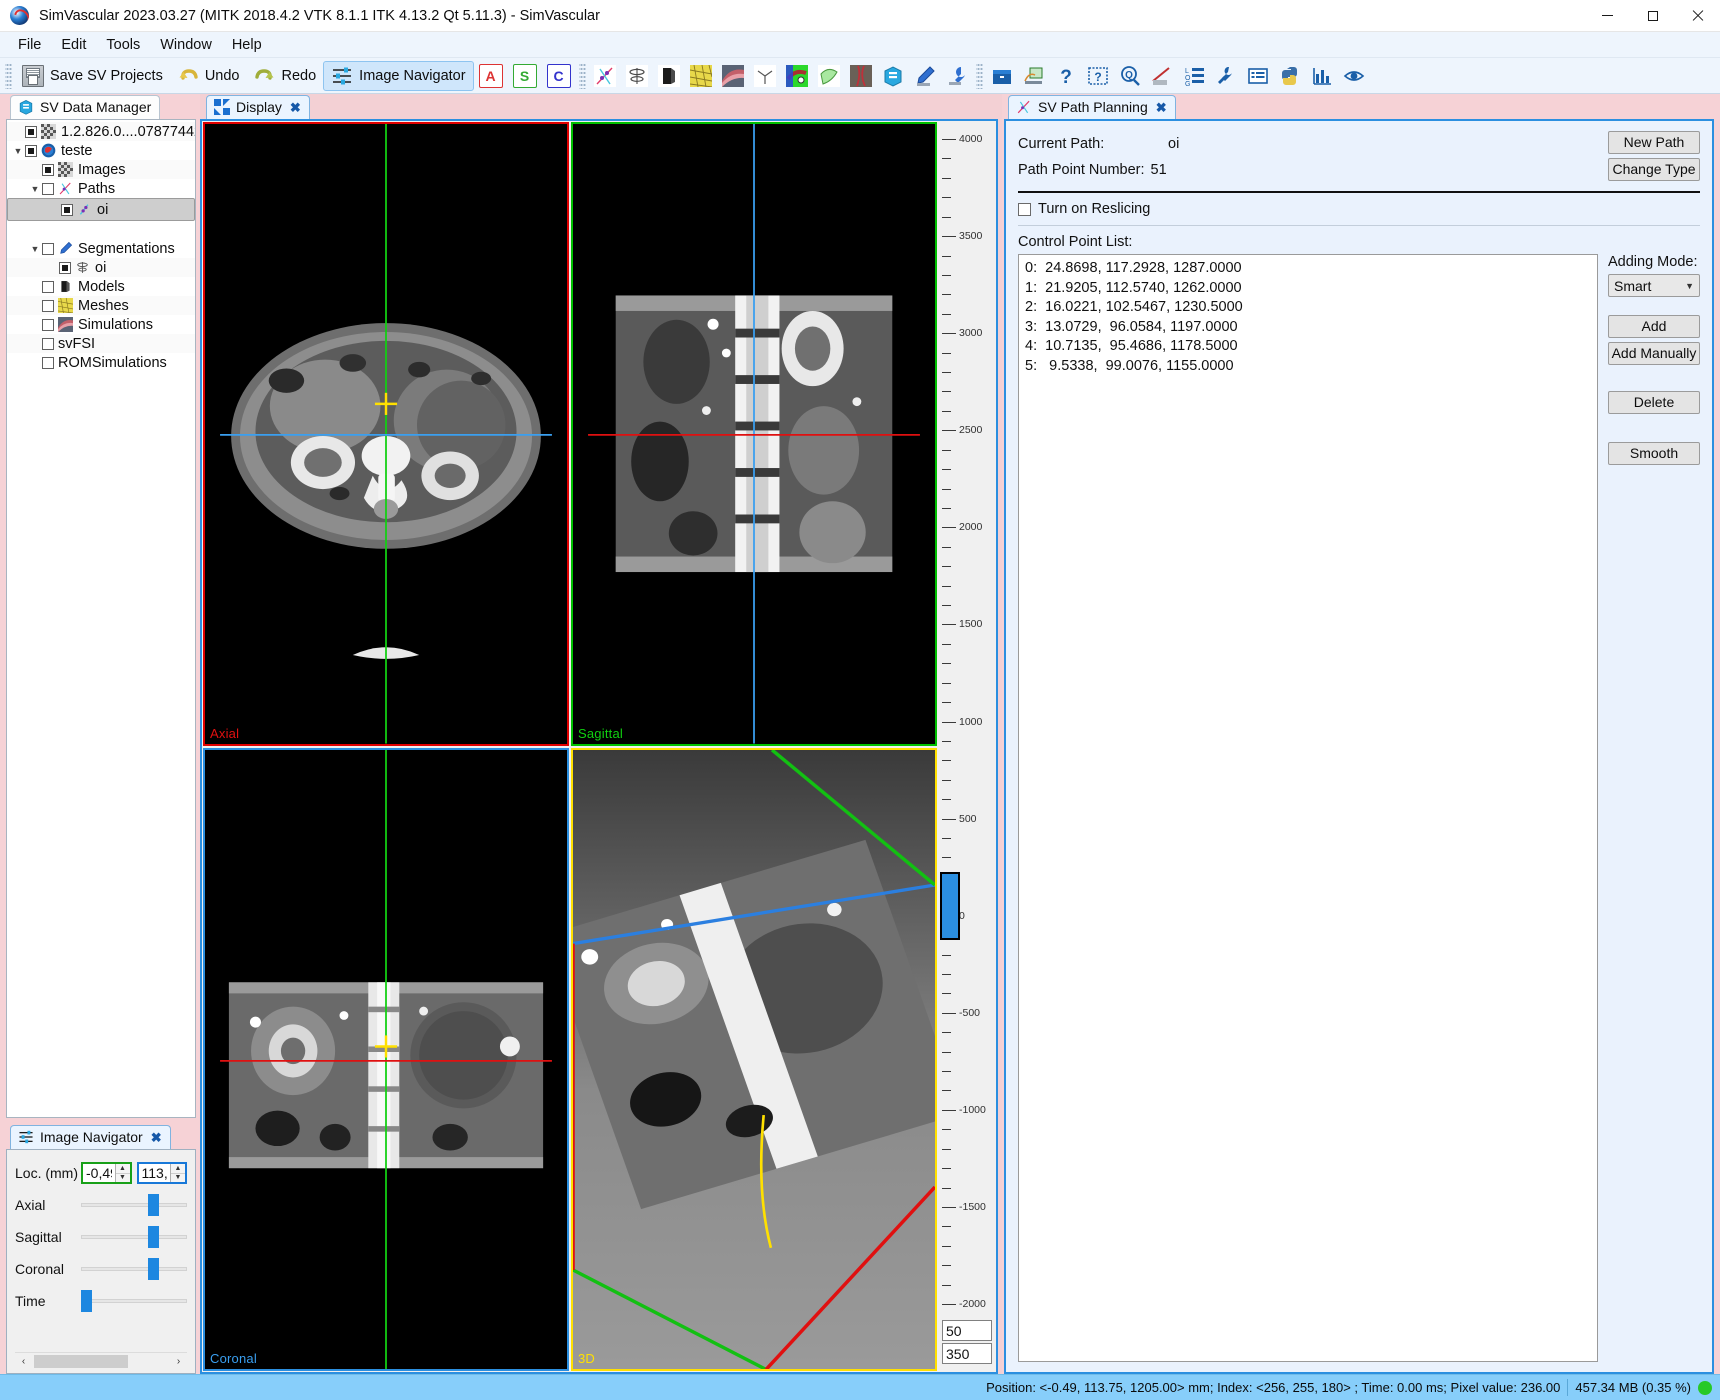 This screenshot has height=1400, width=1720. Describe the element at coordinates (101, 286) in the screenshot. I see `tree-item-models: Models` at that location.